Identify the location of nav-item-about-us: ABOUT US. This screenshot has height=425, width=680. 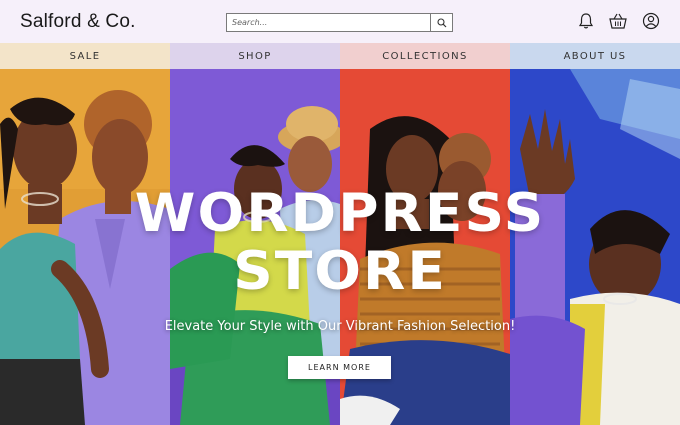
(595, 56).